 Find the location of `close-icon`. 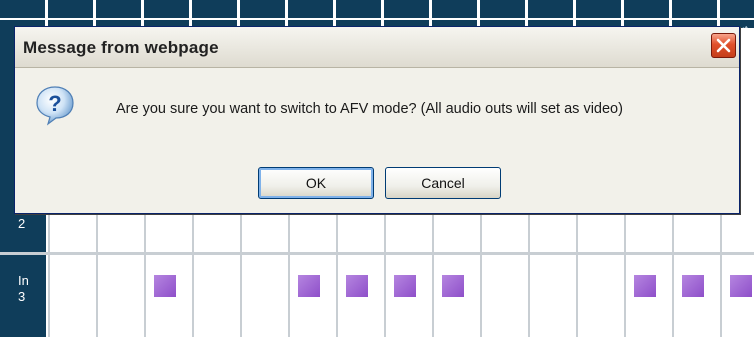

close-icon is located at coordinates (723, 45).